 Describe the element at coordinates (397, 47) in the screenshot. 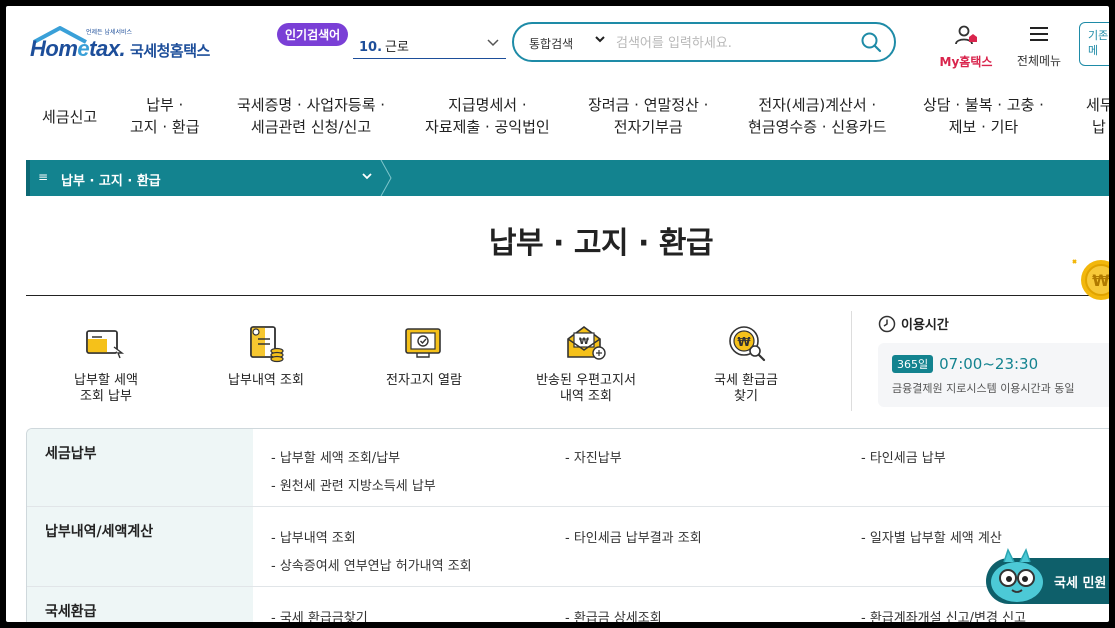

I see `popular-term: 근로` at that location.